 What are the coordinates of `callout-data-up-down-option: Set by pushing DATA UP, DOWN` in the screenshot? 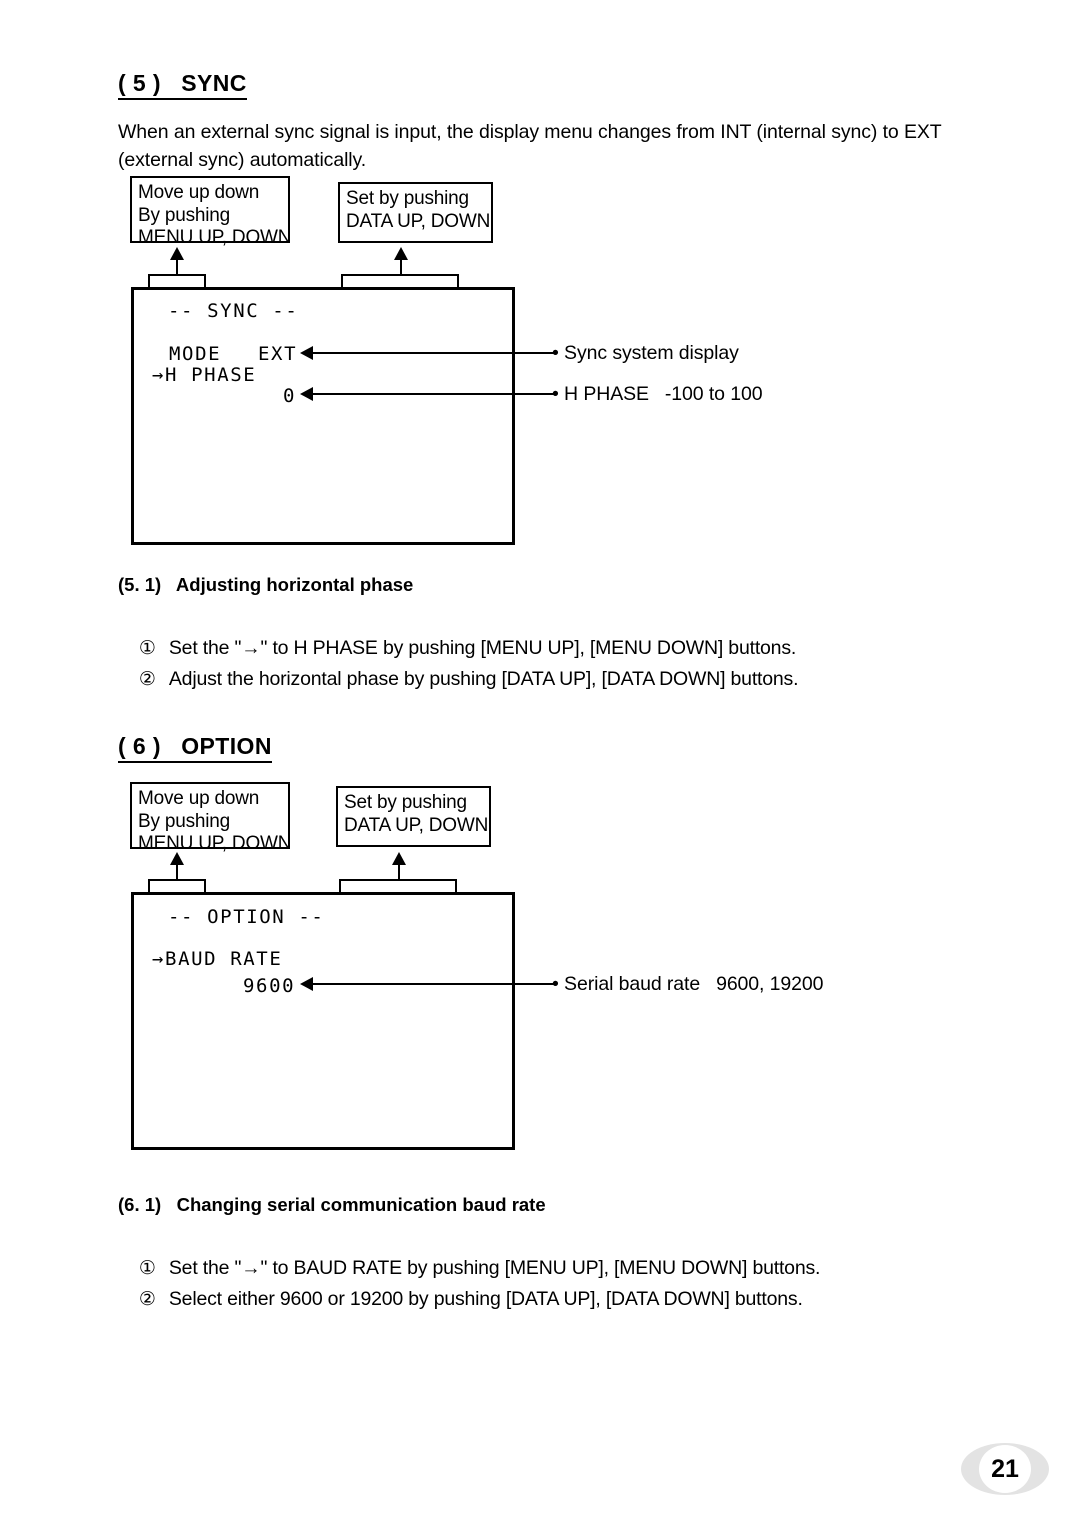 It's located at (413, 816).